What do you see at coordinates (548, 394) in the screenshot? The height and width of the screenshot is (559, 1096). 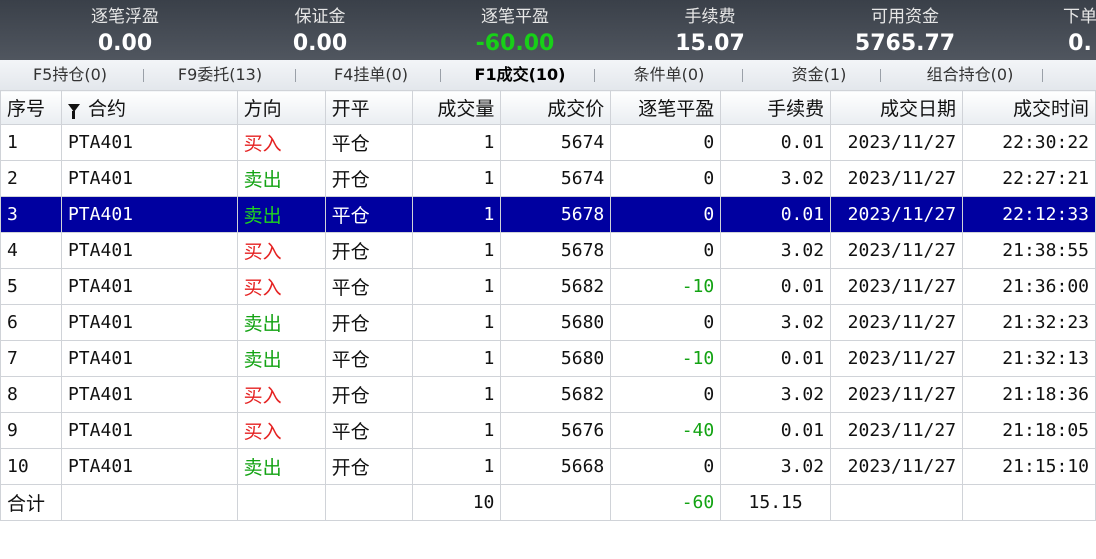 I see `table-row: 8 PTA401 买入 开仓 1 5682 0 3.02 2023/11/27 21:18:36` at bounding box center [548, 394].